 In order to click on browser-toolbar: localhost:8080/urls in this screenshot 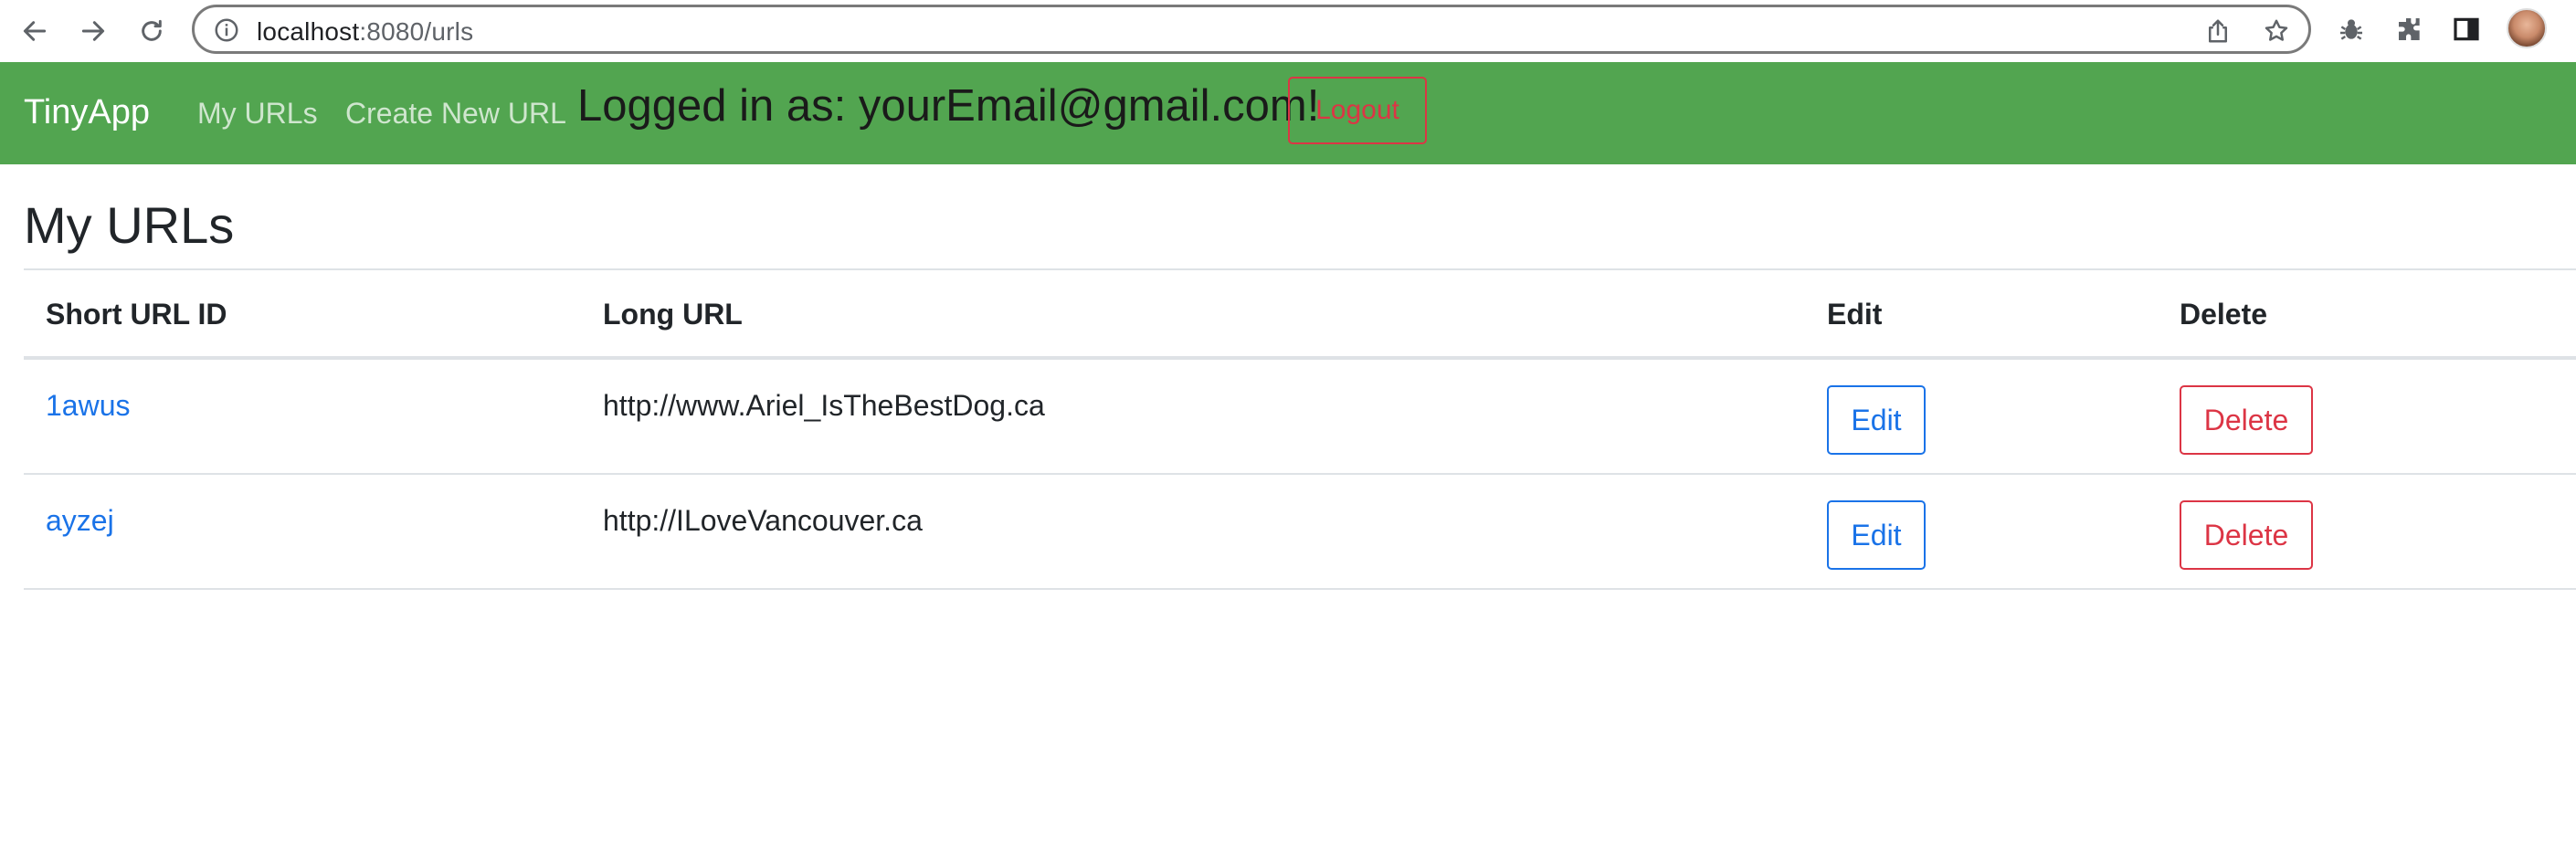, I will do `click(1288, 31)`.